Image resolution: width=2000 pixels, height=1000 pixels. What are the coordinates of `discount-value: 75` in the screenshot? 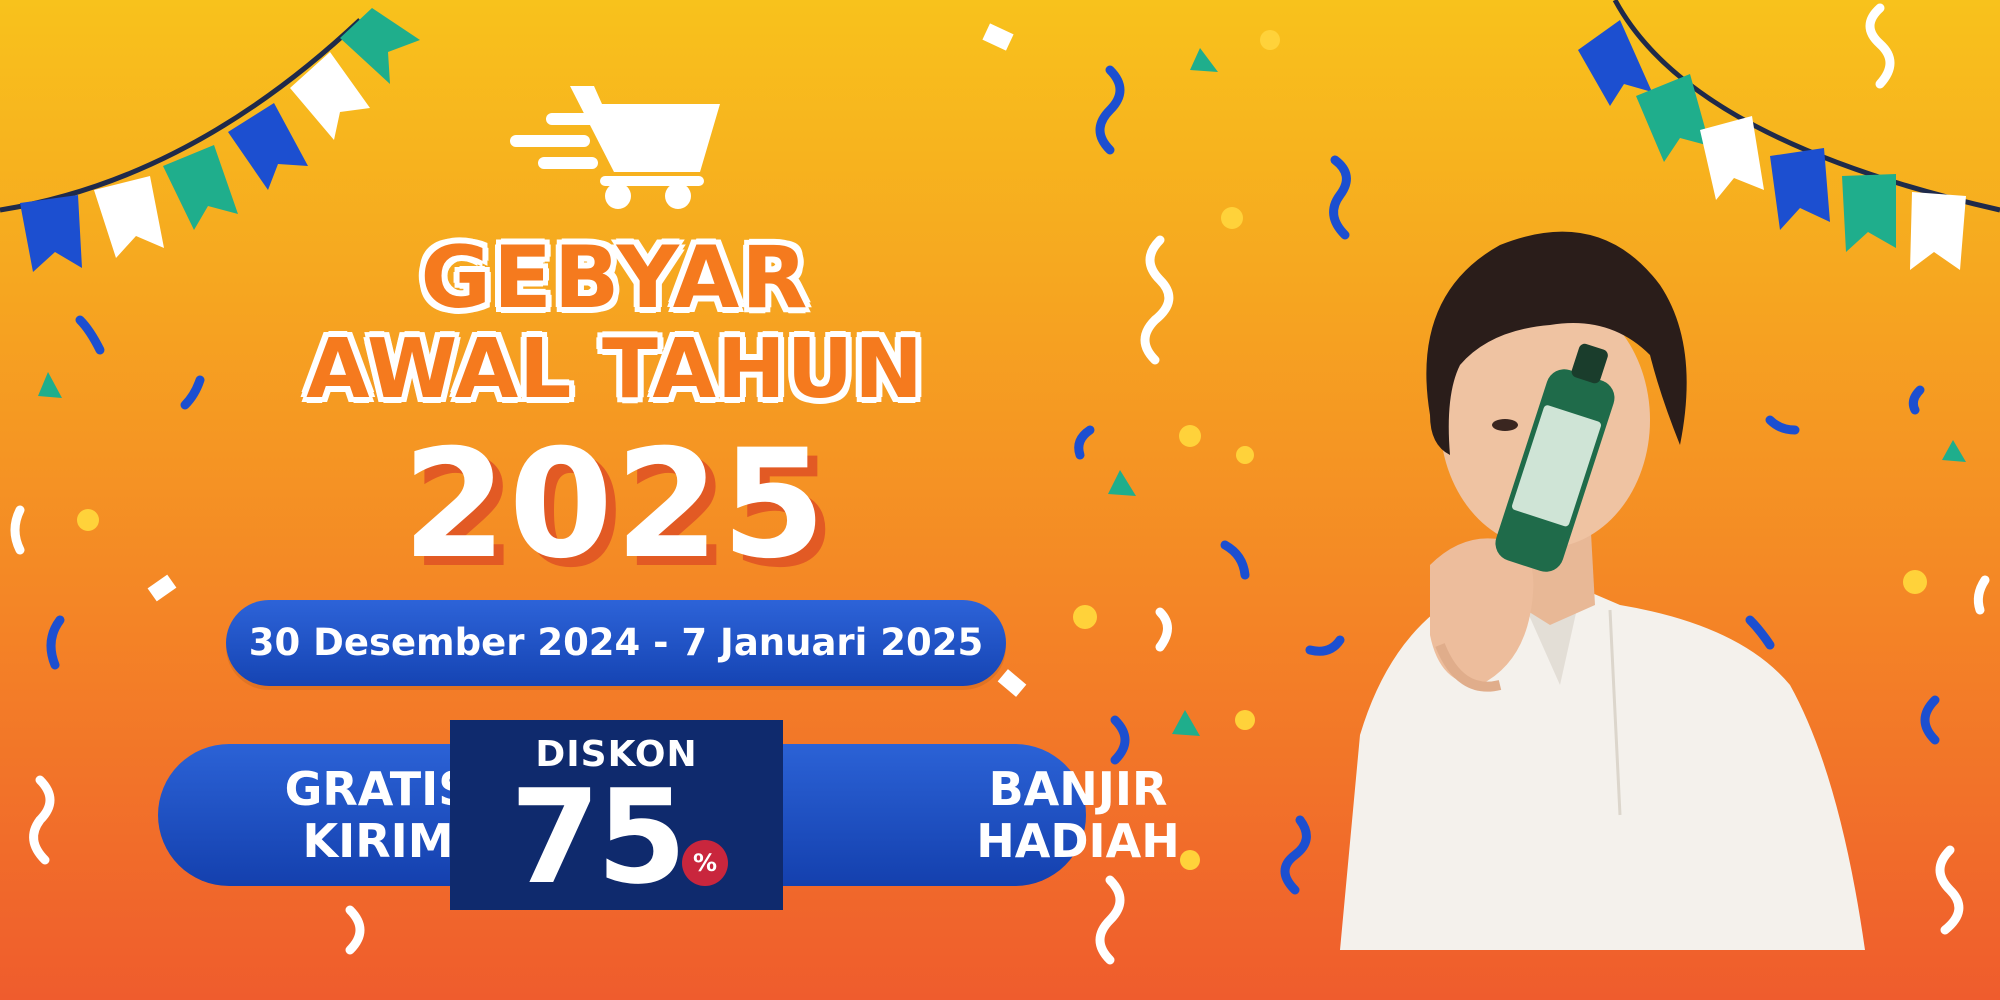 It's located at (598, 837).